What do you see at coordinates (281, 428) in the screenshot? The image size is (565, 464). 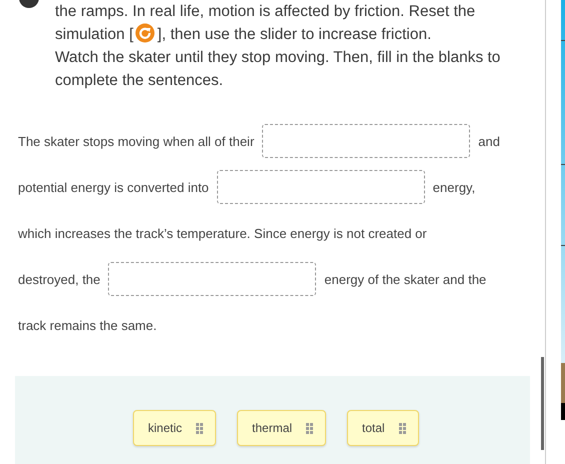 I see `word-chip: thermal` at bounding box center [281, 428].